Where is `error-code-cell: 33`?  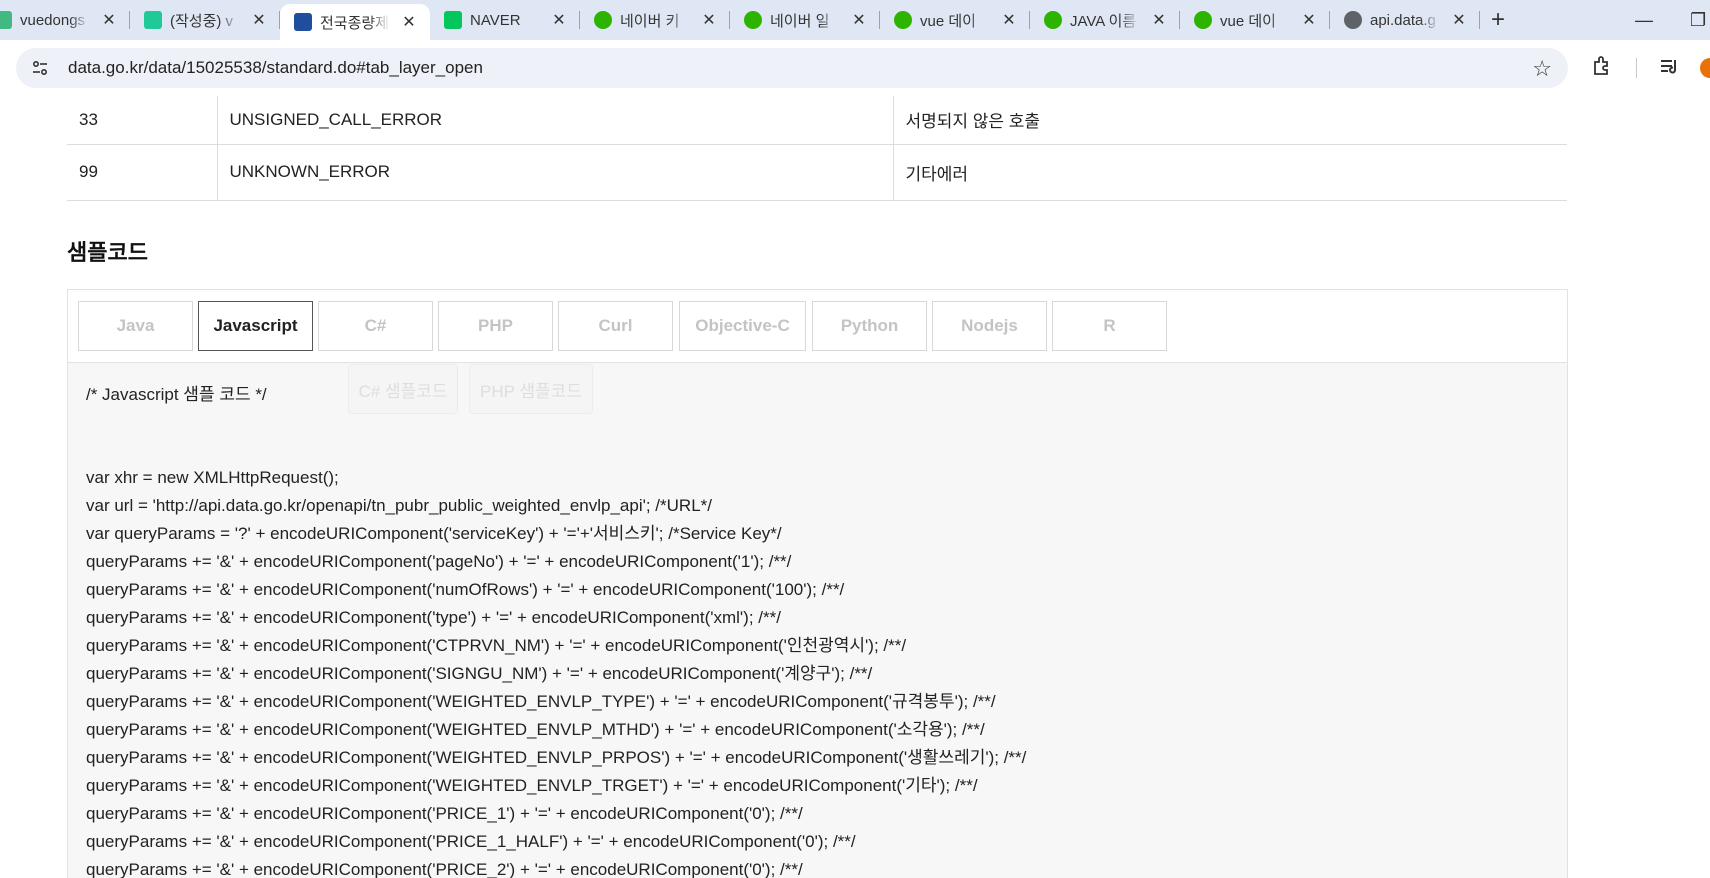 error-code-cell: 33 is located at coordinates (142, 120).